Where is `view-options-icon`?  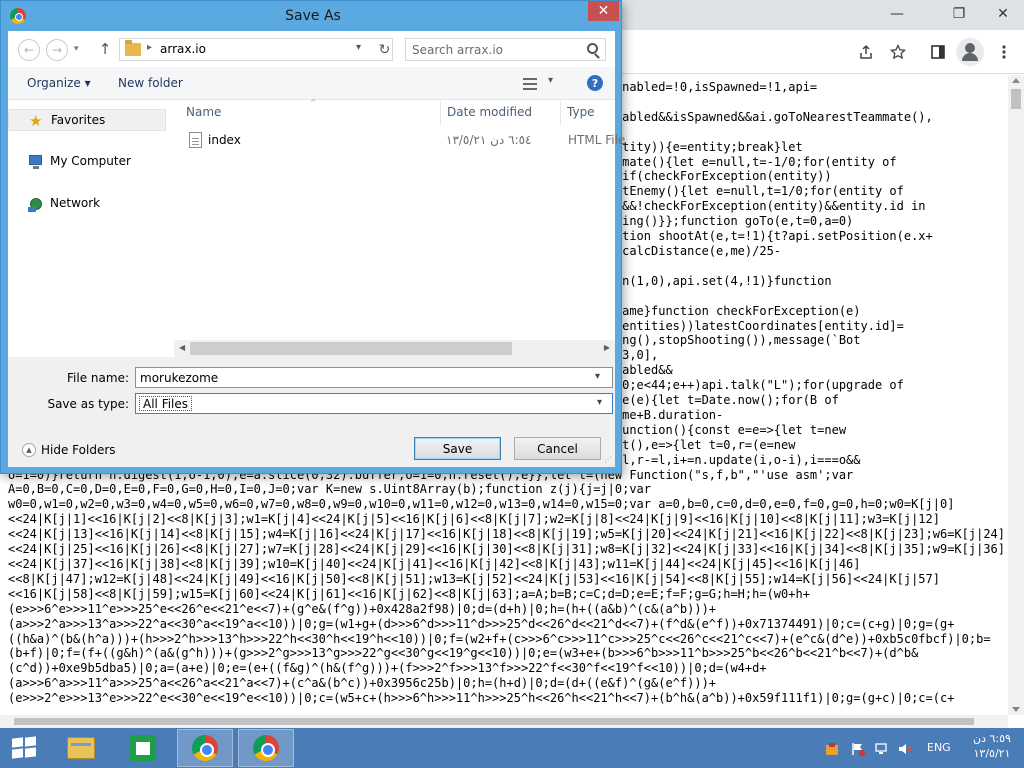
view-options-icon is located at coordinates (532, 84).